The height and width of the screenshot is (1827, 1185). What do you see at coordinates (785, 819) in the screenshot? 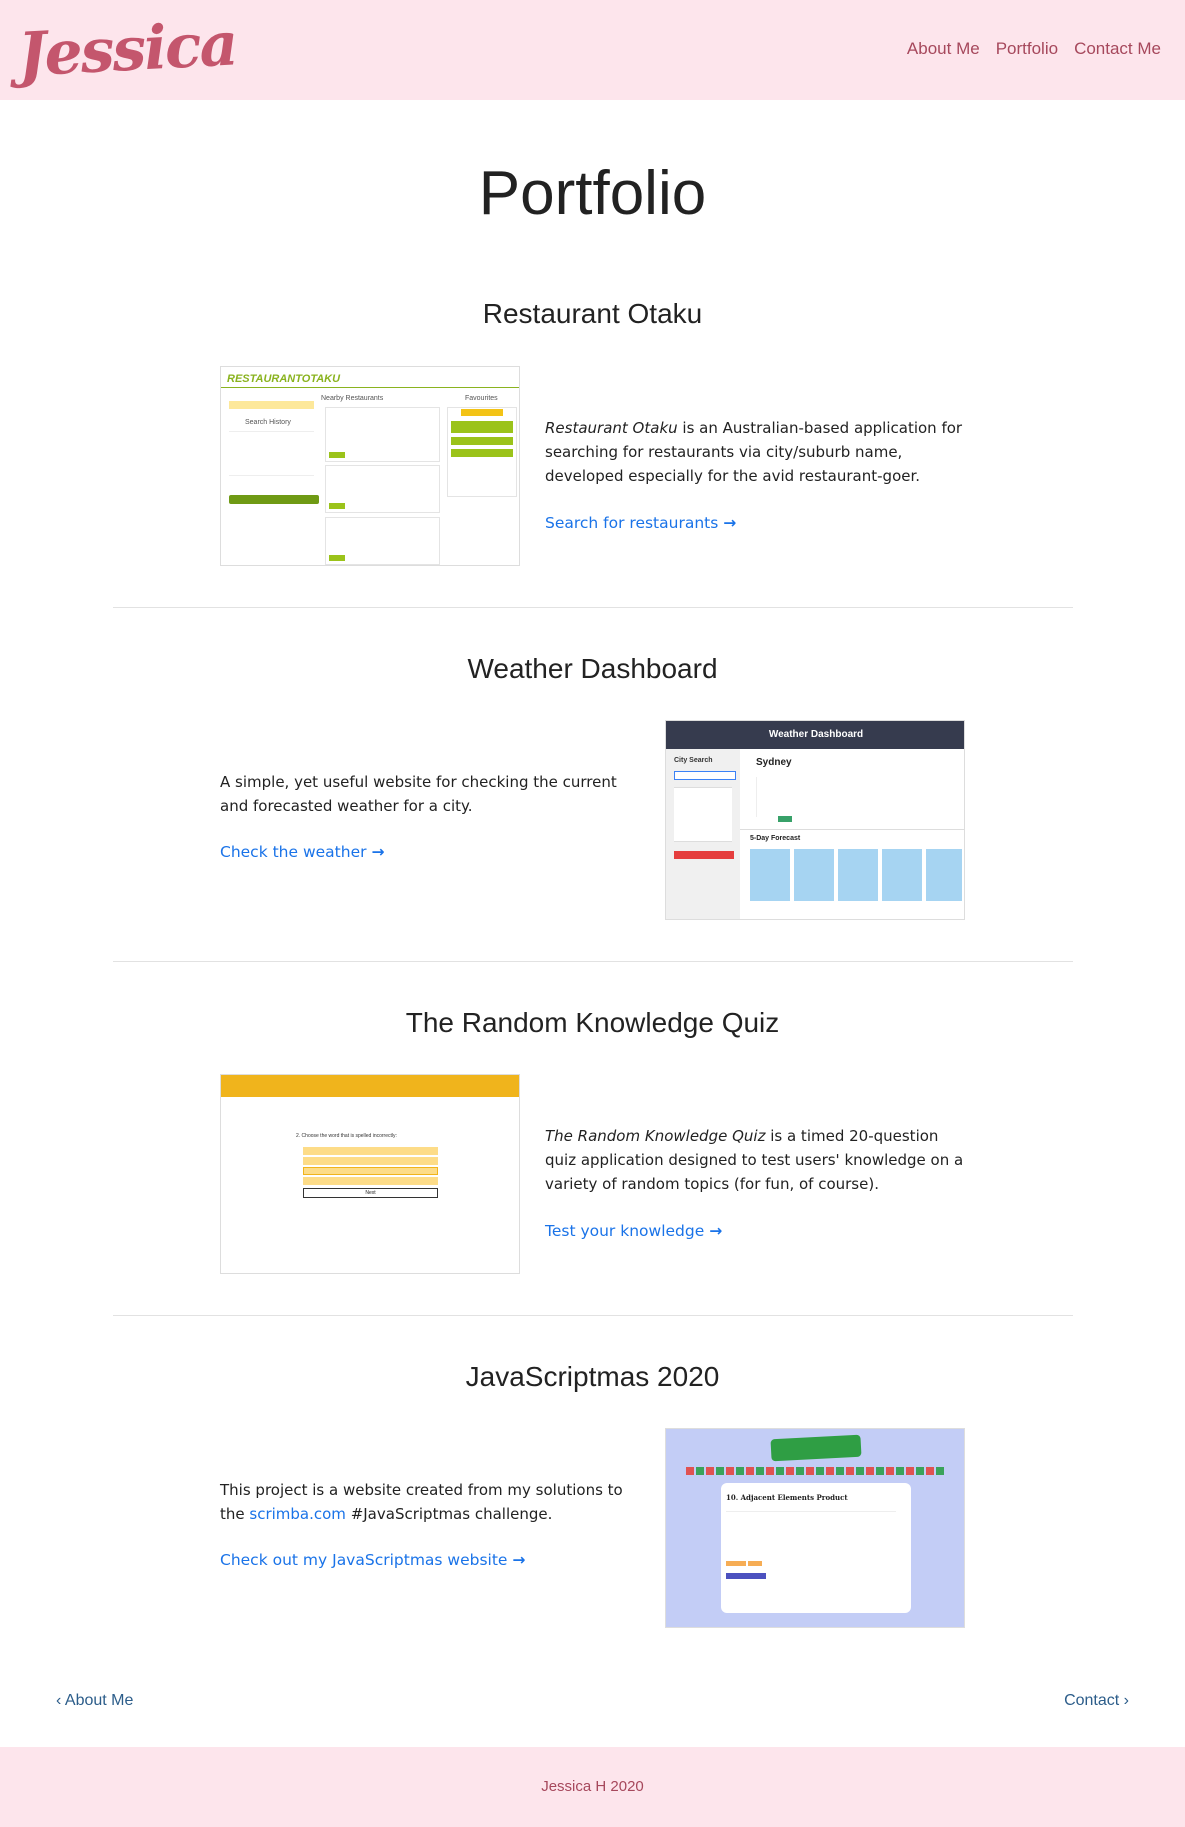
I see `shot-uv-badge` at bounding box center [785, 819].